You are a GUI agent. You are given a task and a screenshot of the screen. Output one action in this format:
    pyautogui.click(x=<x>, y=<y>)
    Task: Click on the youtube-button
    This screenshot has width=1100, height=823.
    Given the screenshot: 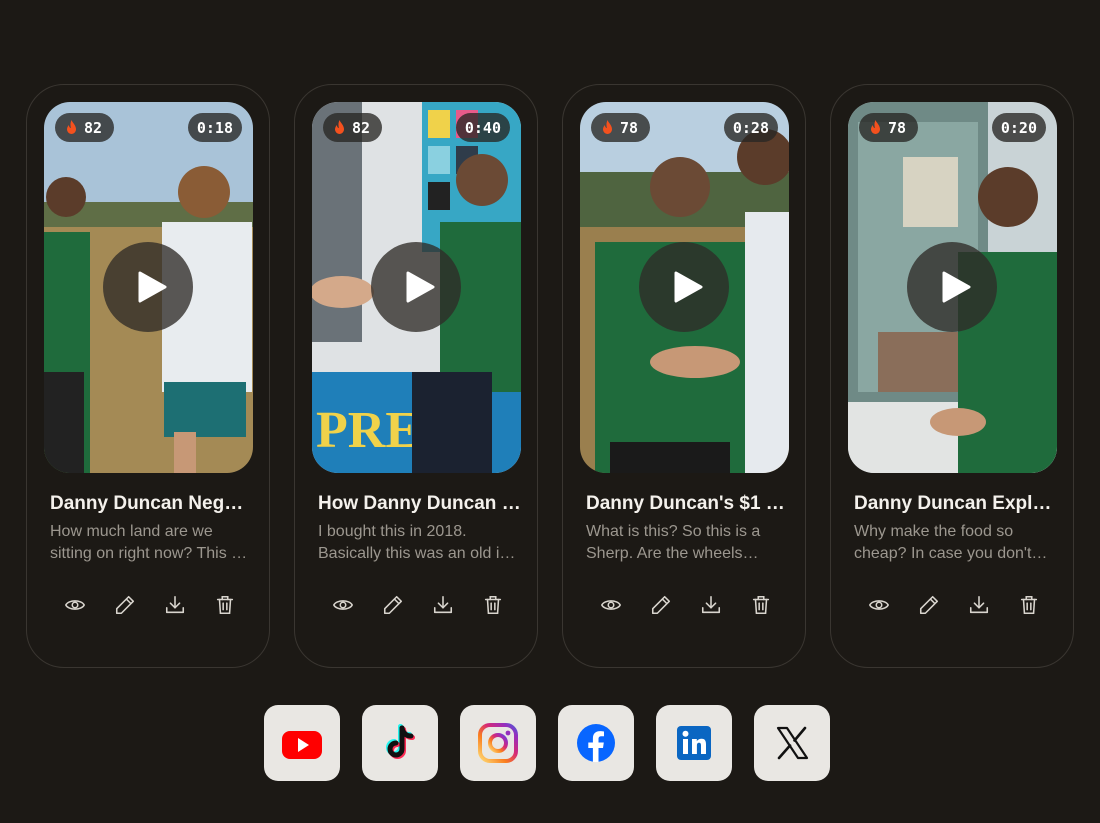 What is the action you would take?
    pyautogui.click(x=302, y=743)
    